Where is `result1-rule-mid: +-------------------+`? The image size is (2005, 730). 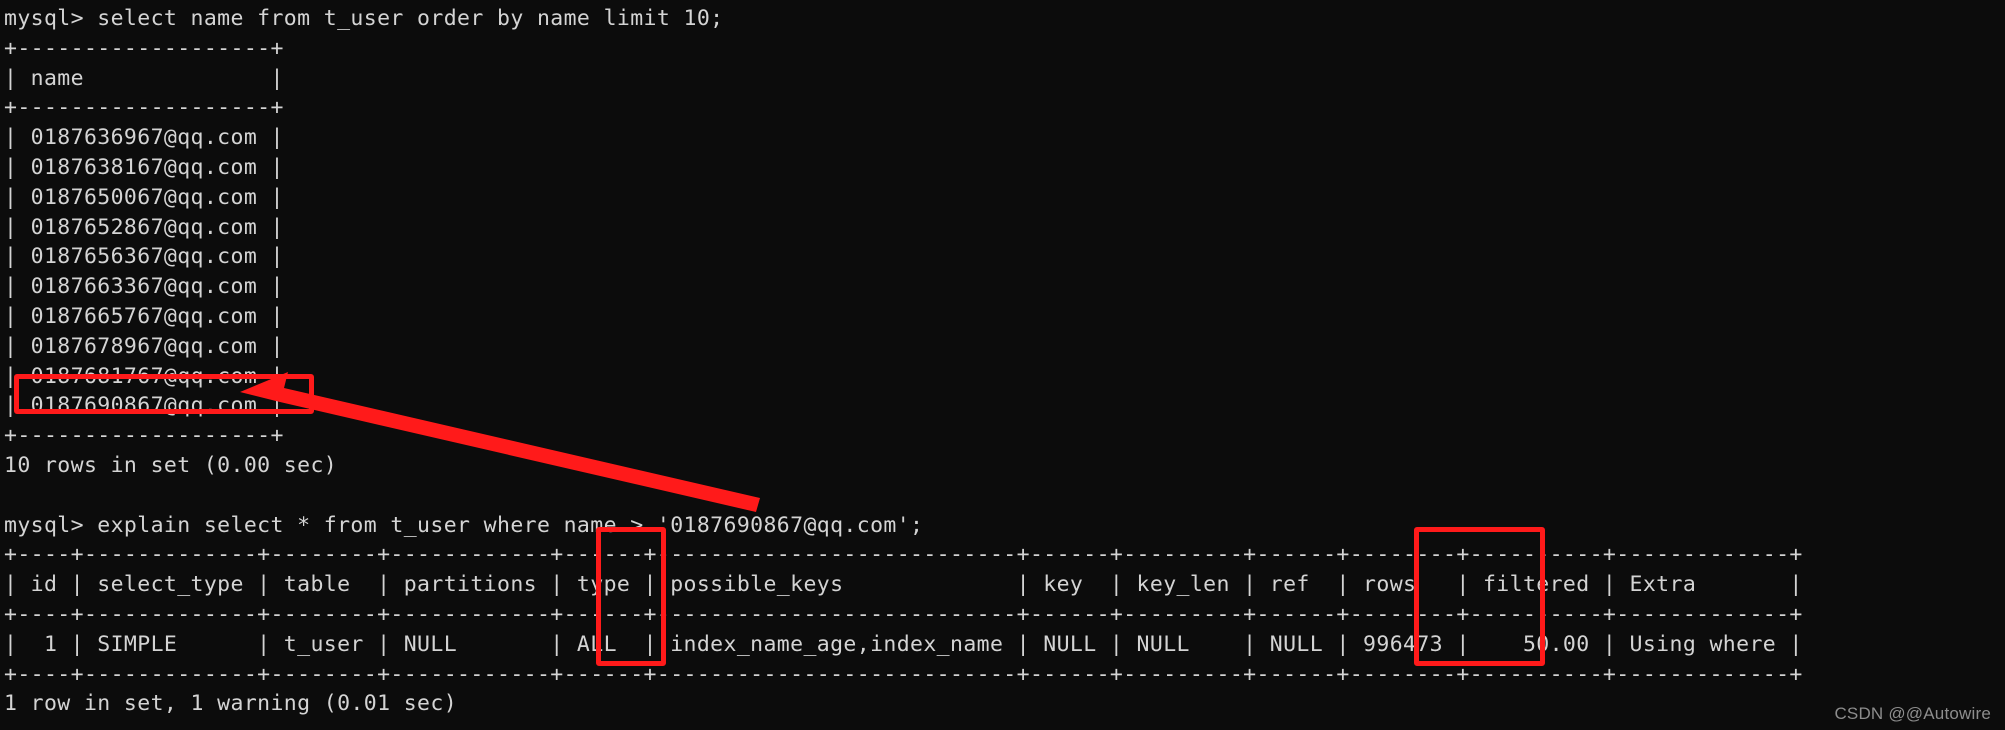 result1-rule-mid: +-------------------+ is located at coordinates (144, 108).